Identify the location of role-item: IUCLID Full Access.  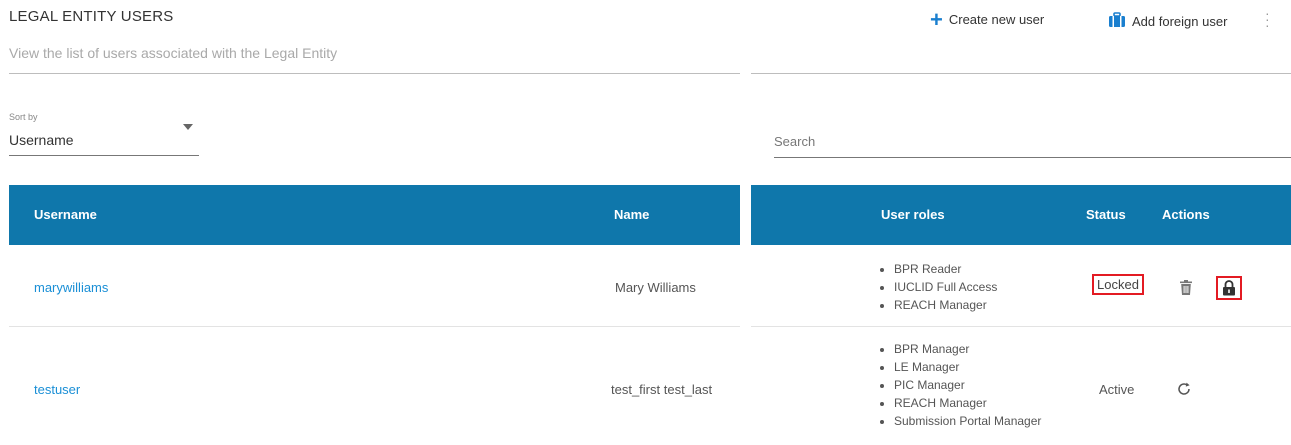
(945, 287).